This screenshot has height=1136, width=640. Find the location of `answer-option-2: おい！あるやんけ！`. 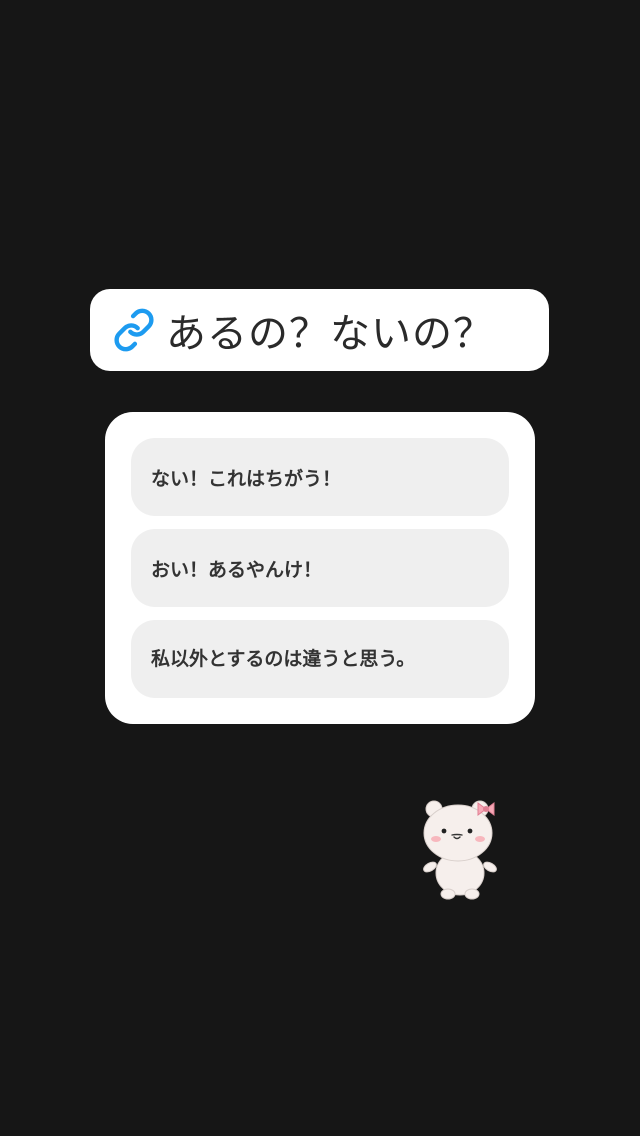

answer-option-2: おい！あるやんけ！ is located at coordinates (320, 568).